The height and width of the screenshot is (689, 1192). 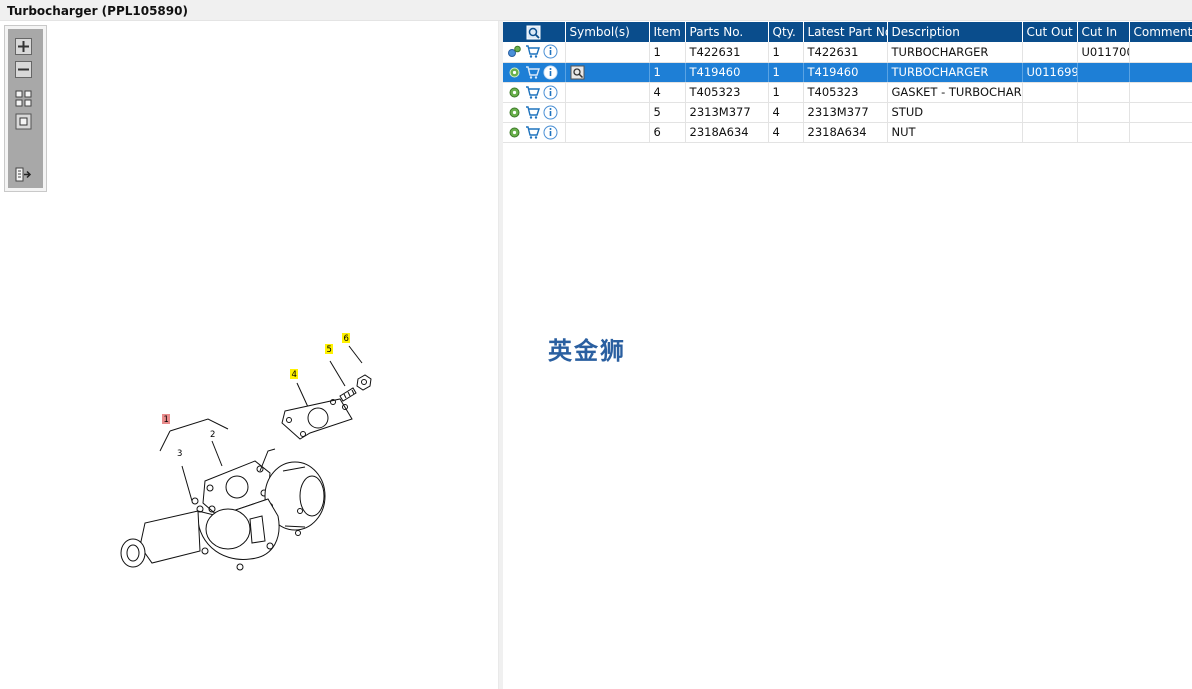 What do you see at coordinates (329, 350) in the screenshot?
I see `callout-5: 5` at bounding box center [329, 350].